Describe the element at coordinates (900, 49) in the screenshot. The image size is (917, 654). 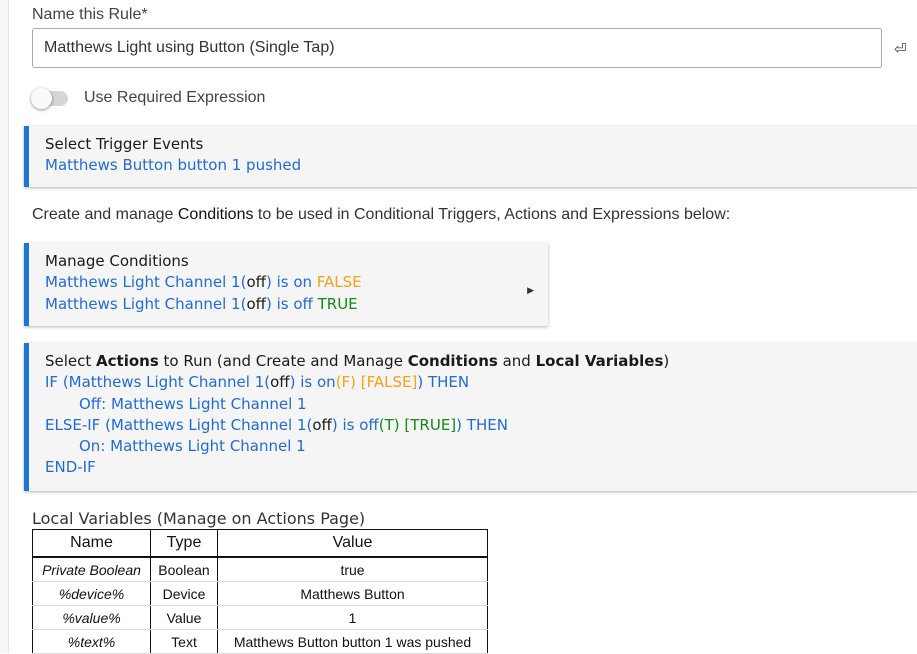
I see `enter-icon: ⏎` at that location.